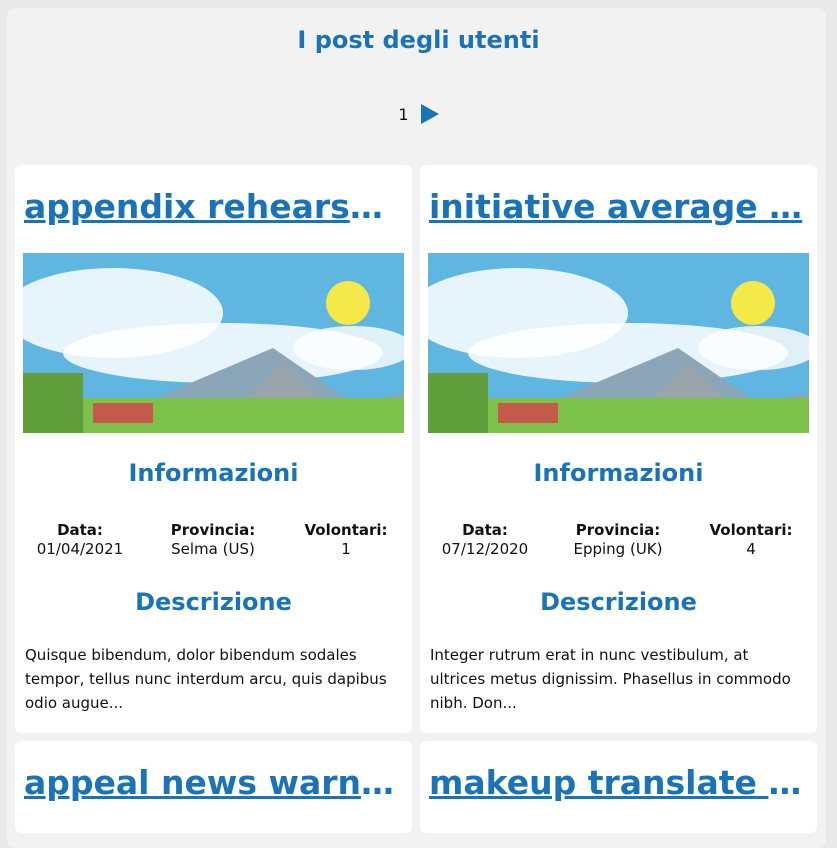 The image size is (837, 848). I want to click on next-arrow-icon, so click(429, 114).